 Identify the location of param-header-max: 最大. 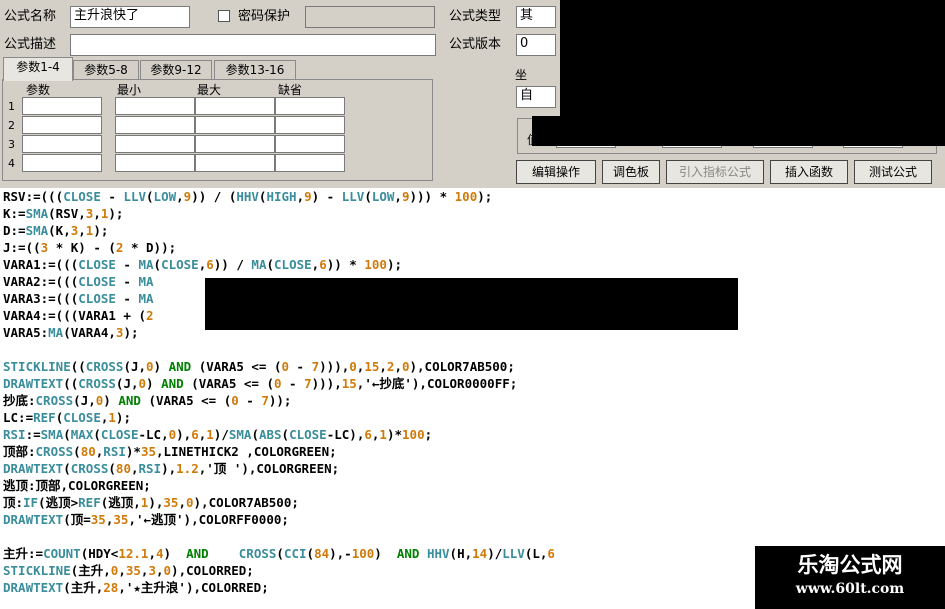
(209, 90).